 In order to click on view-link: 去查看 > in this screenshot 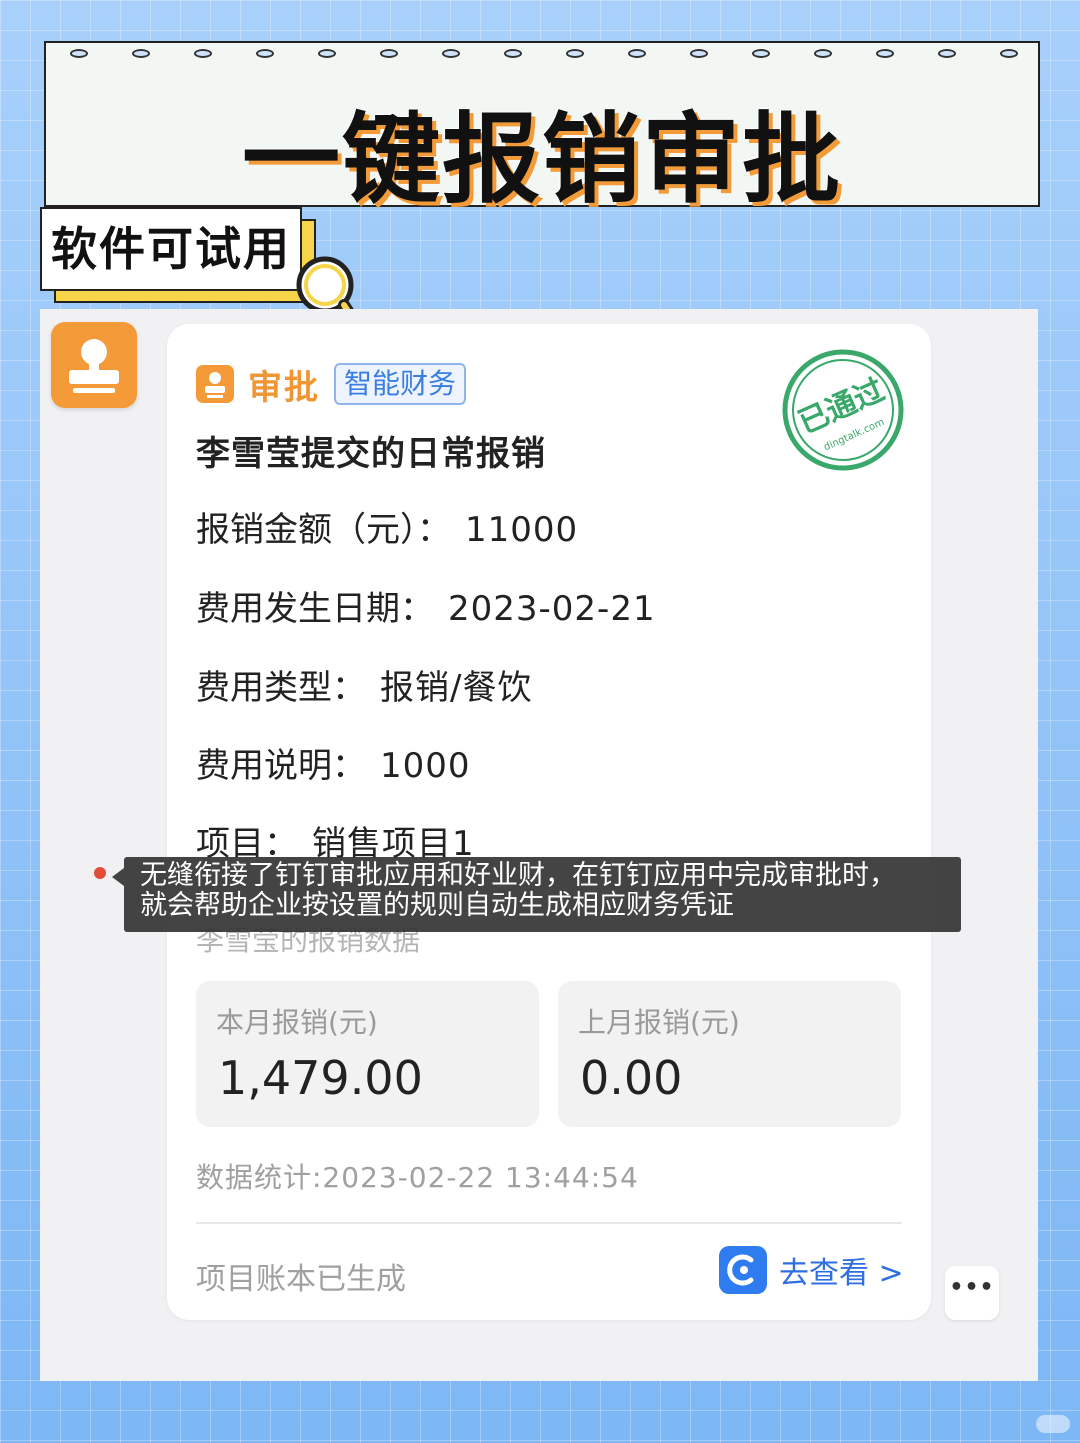, I will do `click(811, 1270)`.